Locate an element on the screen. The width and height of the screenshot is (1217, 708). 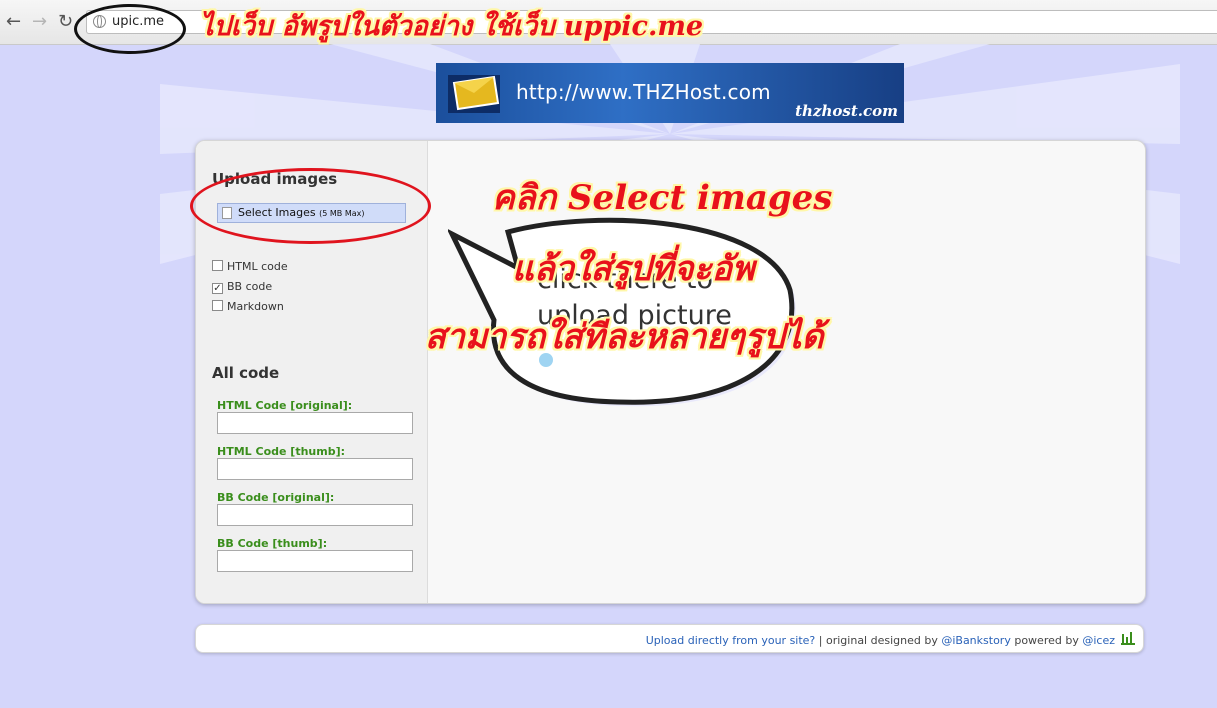
thzhost-banner: http://www.THZHost.com thzhost.com is located at coordinates (670, 93).